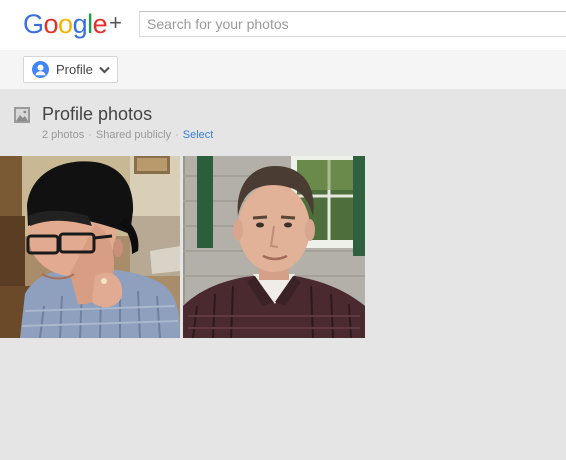 This screenshot has width=566, height=460. I want to click on logo-letter-o2: o, so click(65, 24).